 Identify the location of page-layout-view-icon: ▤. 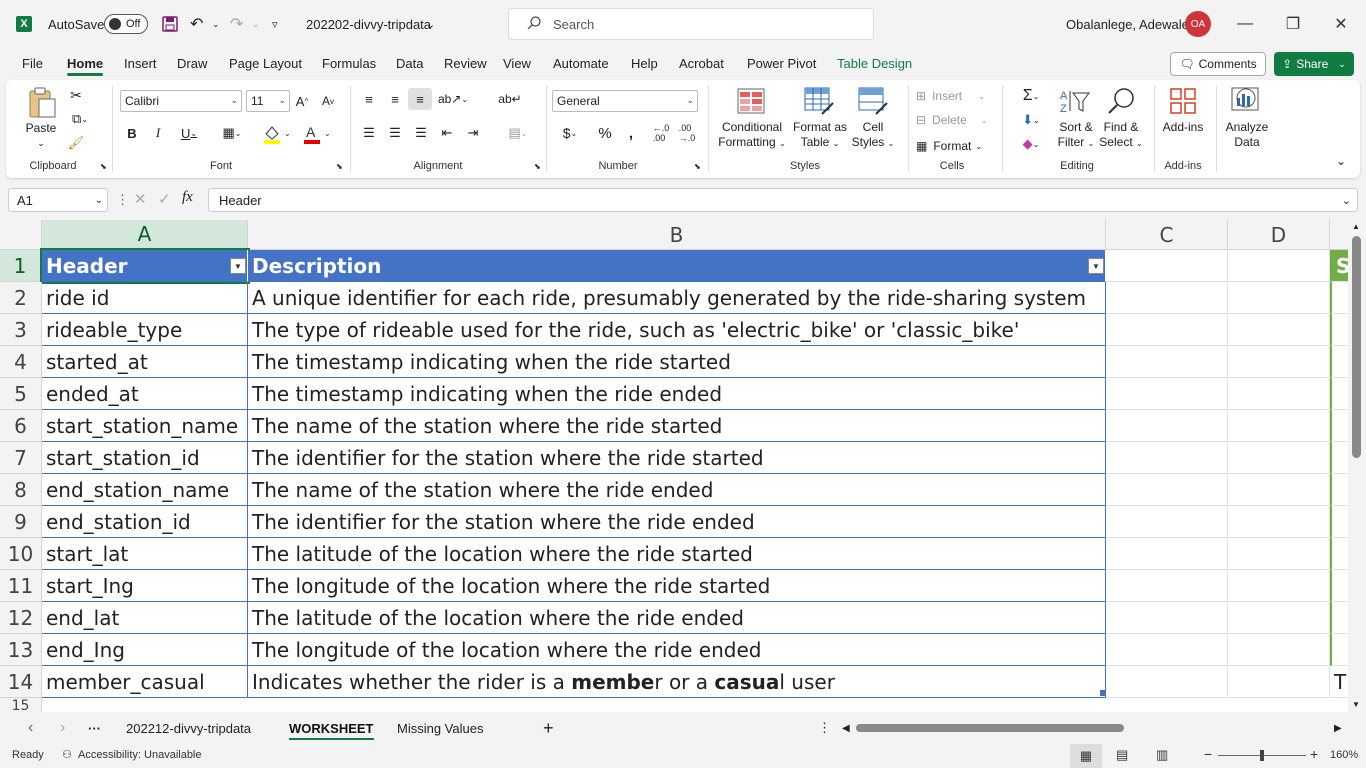
(1122, 755).